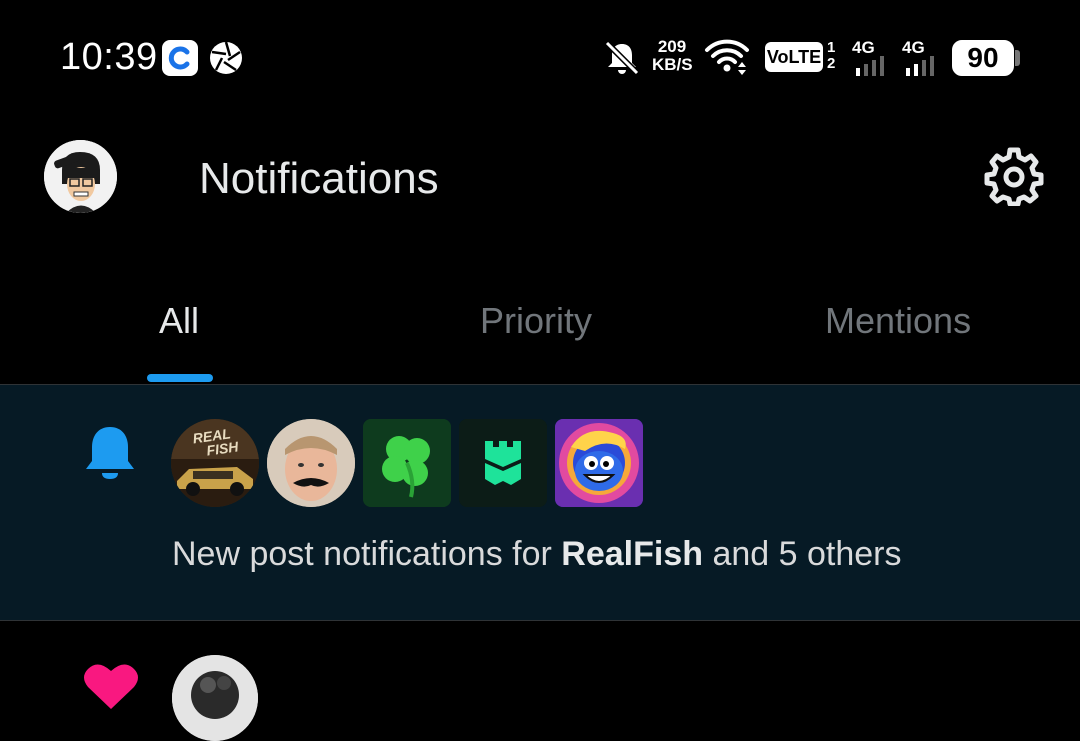  Describe the element at coordinates (536, 321) in the screenshot. I see `tab-priority: Priority` at that location.